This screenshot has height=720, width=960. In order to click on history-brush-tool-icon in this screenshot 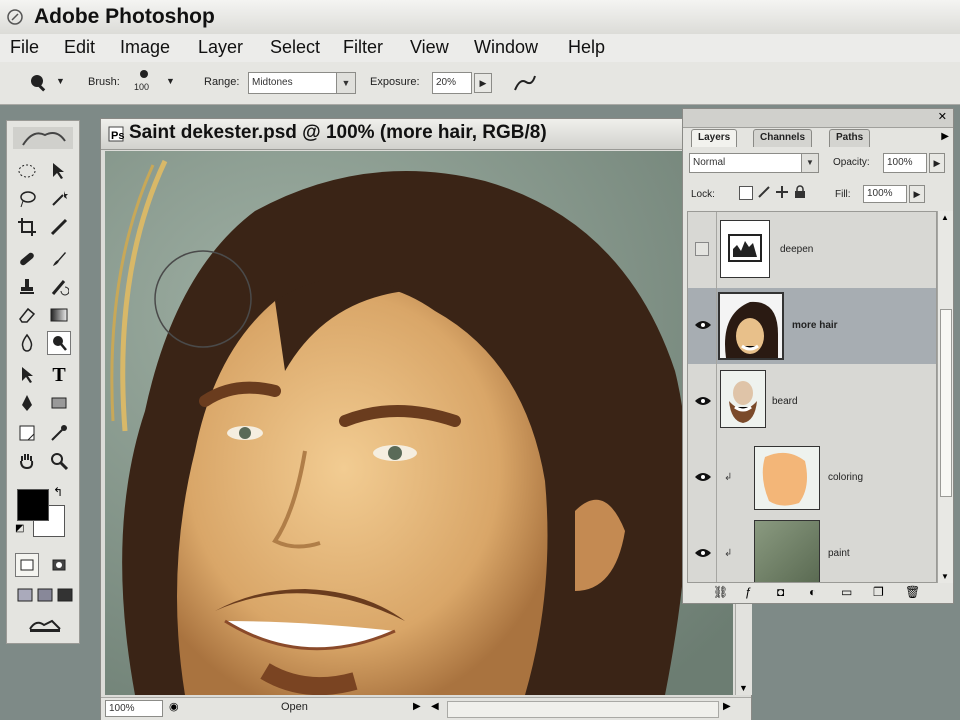, I will do `click(59, 287)`.